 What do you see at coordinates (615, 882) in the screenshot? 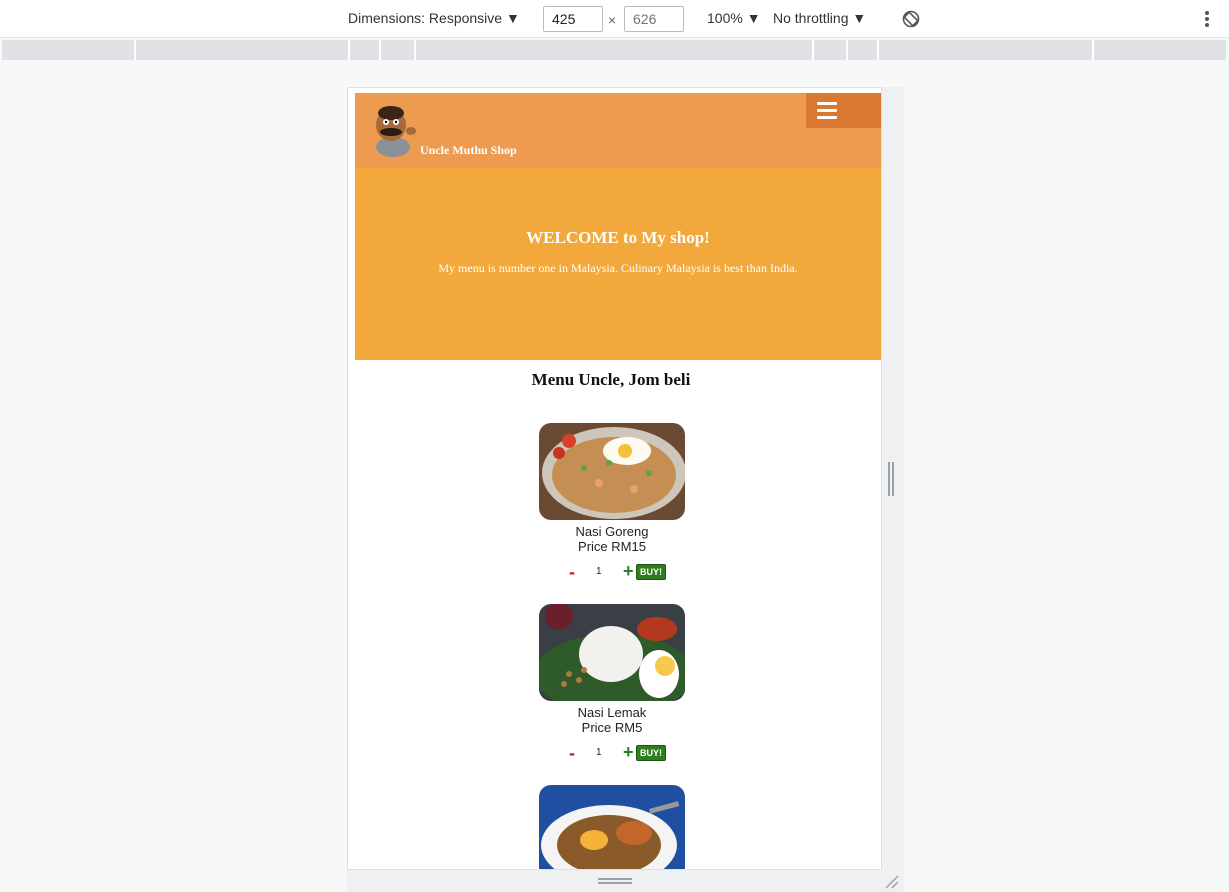
I see `resize-handle-bottom` at bounding box center [615, 882].